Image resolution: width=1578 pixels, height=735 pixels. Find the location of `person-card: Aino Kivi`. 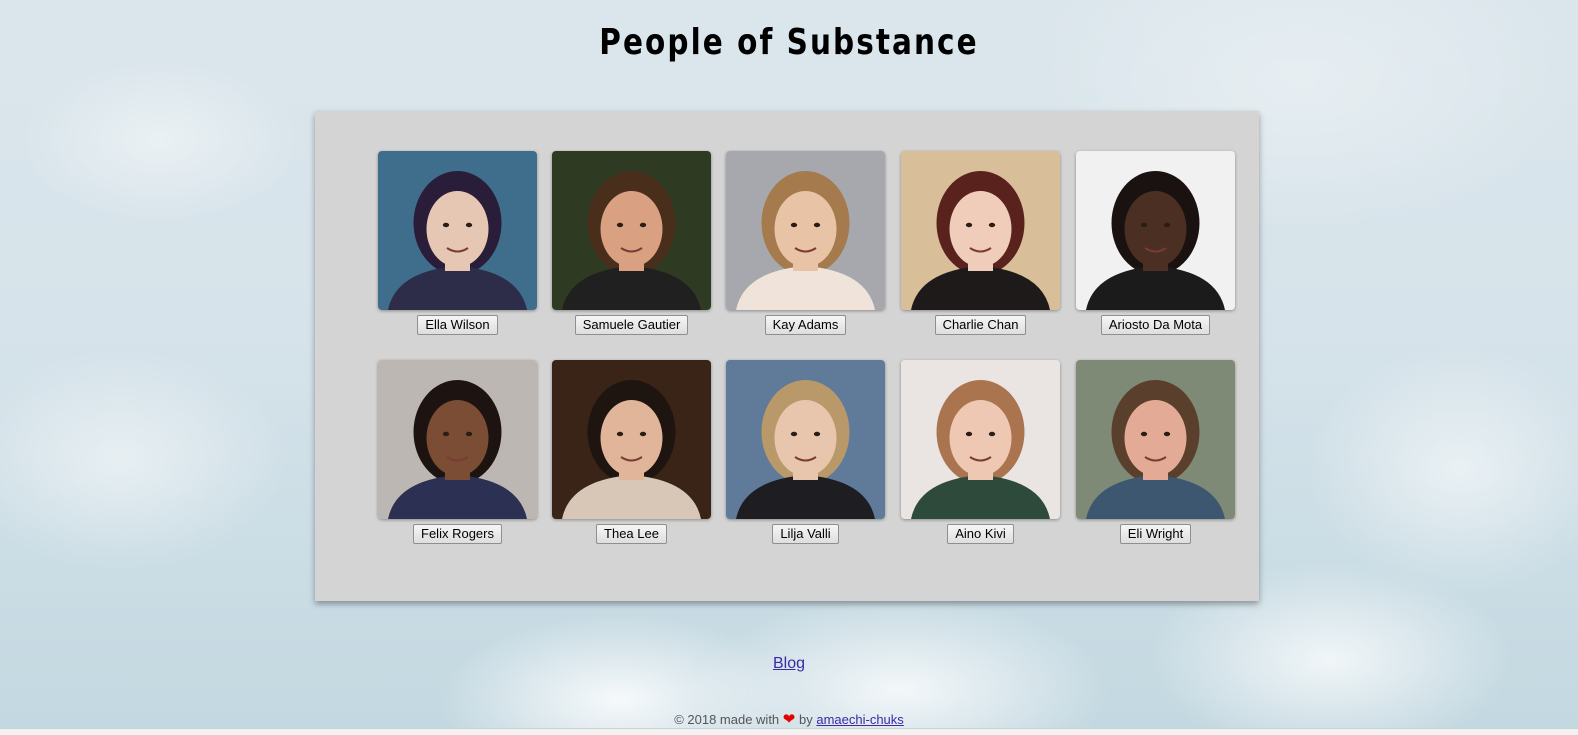

person-card: Aino Kivi is located at coordinates (980, 452).